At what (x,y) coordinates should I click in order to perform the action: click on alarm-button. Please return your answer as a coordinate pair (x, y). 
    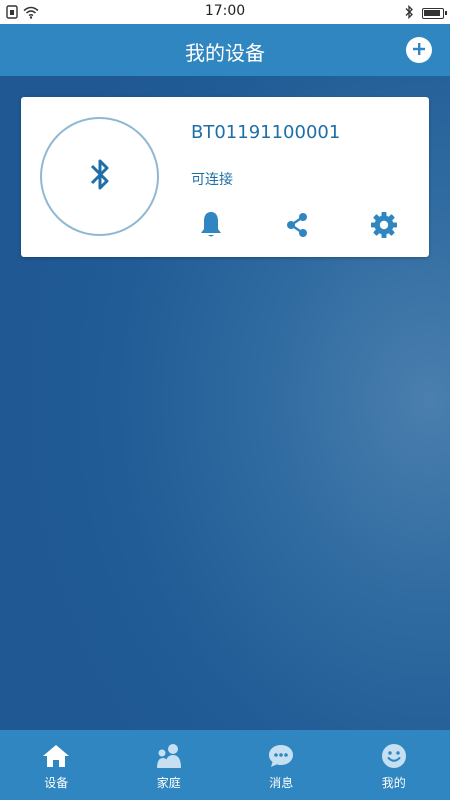
    Looking at the image, I should click on (211, 227).